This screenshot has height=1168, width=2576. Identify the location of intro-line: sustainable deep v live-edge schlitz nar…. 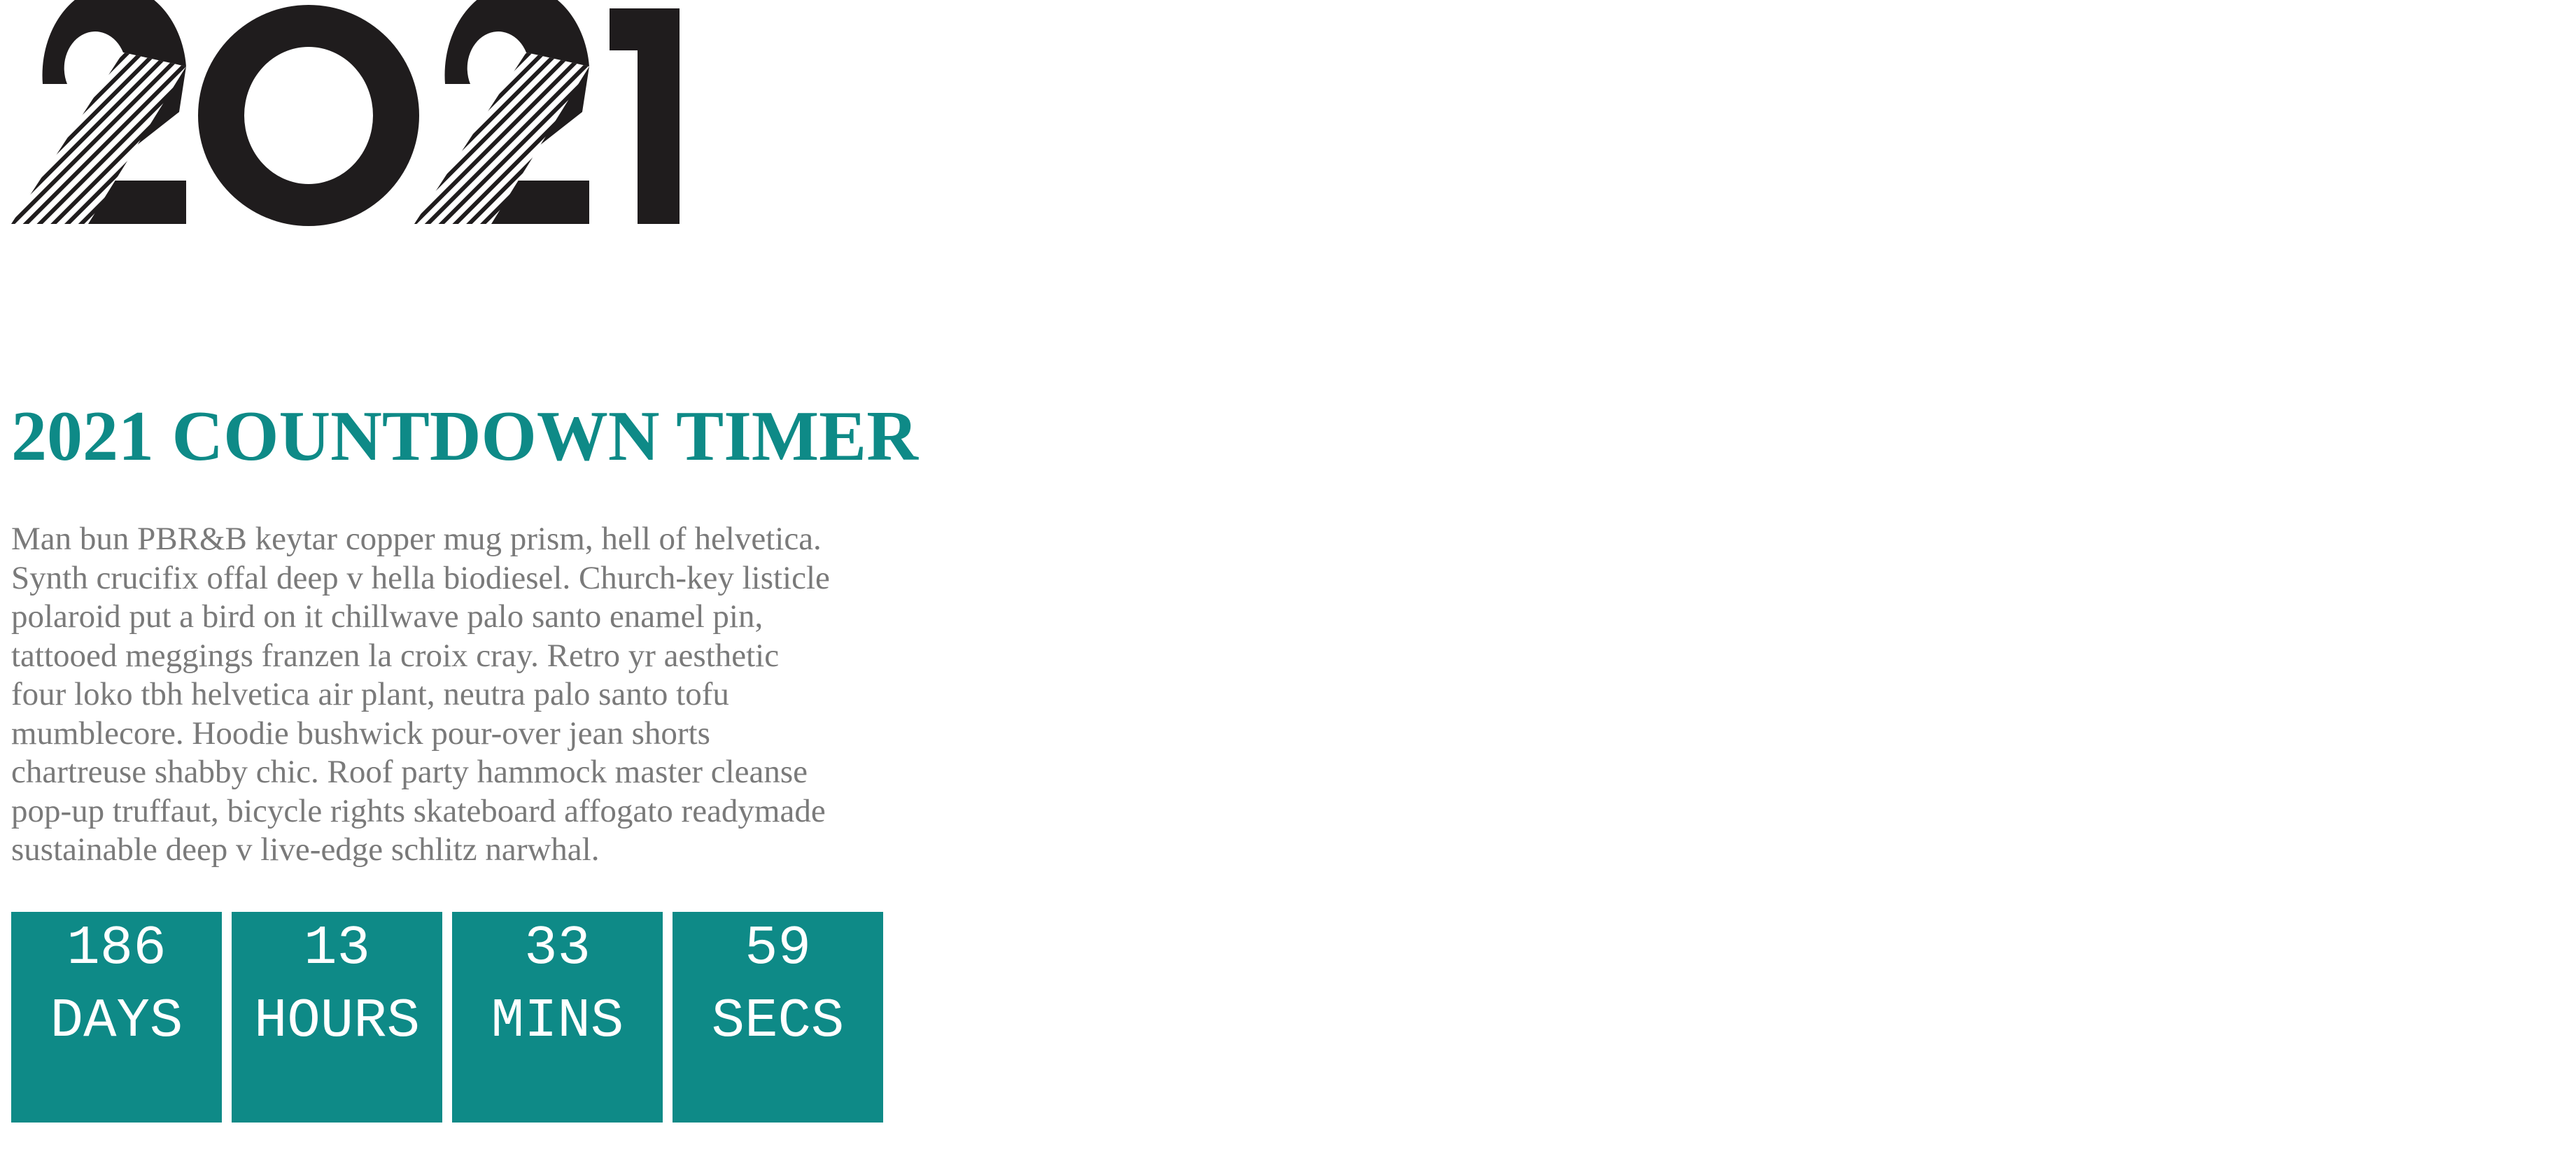
(305, 850).